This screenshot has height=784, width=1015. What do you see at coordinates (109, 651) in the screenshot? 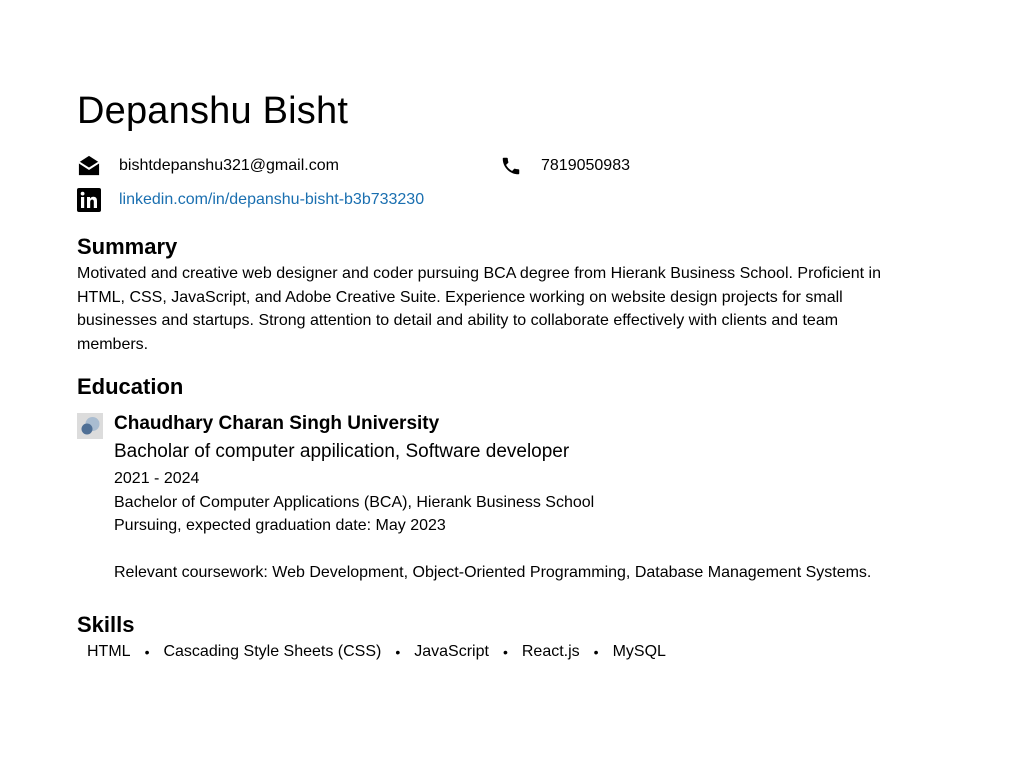
I see `skill-item: HTML` at bounding box center [109, 651].